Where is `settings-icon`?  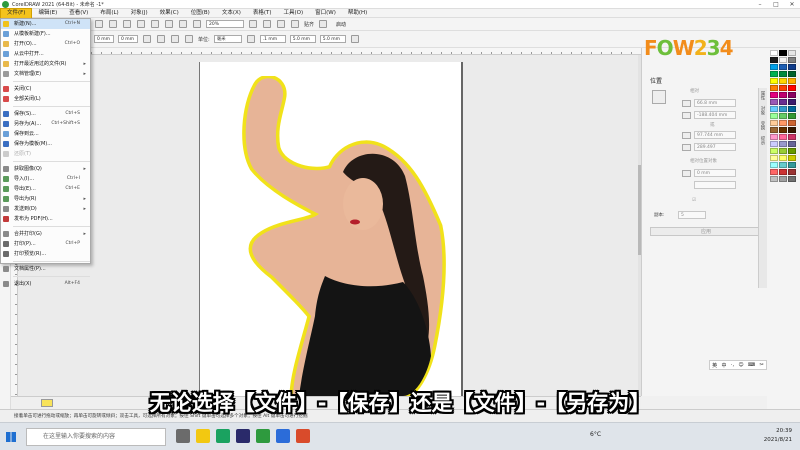 settings-icon is located at coordinates (323, 24).